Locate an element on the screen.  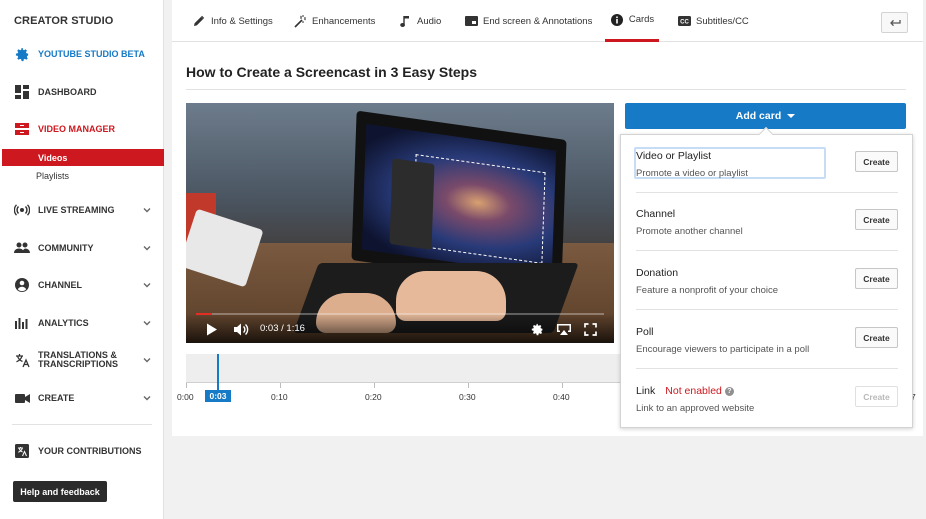
cast-button is located at coordinates (564, 329).